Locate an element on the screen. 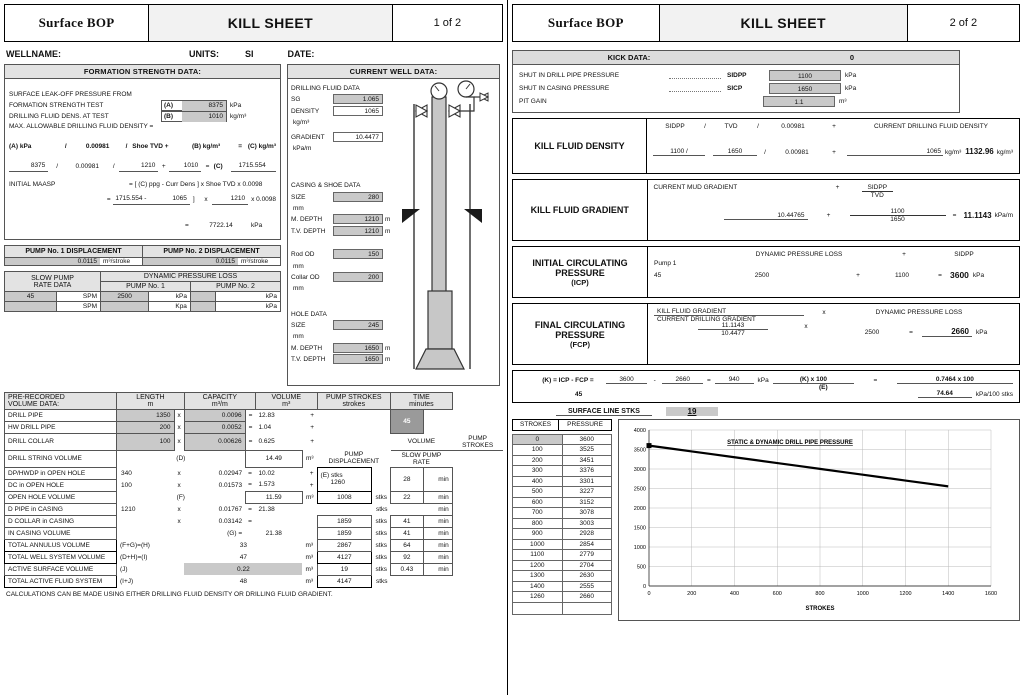 This screenshot has height=695, width=1024. drill-pipe-capacity: 0.0096 is located at coordinates (214, 415).